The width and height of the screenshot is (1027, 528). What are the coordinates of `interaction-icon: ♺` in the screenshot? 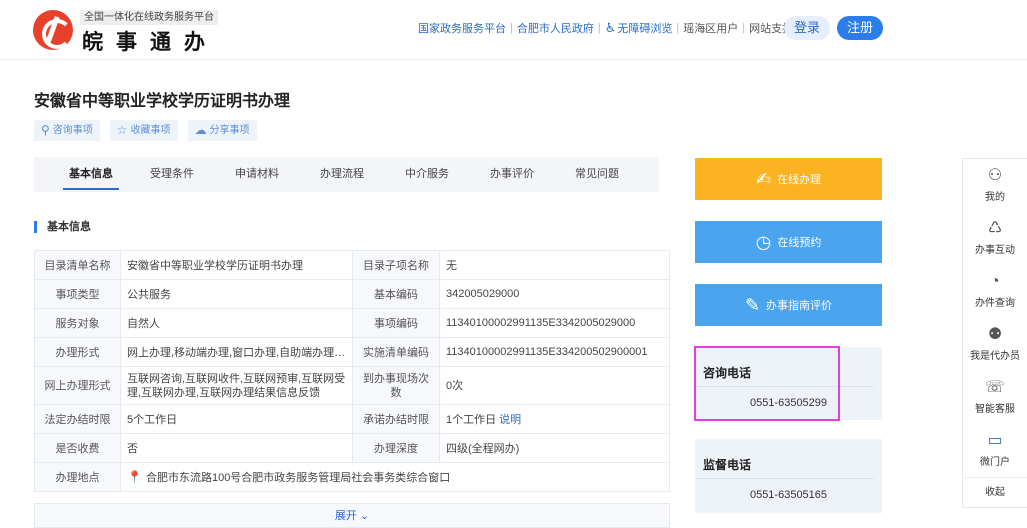 It's located at (995, 228).